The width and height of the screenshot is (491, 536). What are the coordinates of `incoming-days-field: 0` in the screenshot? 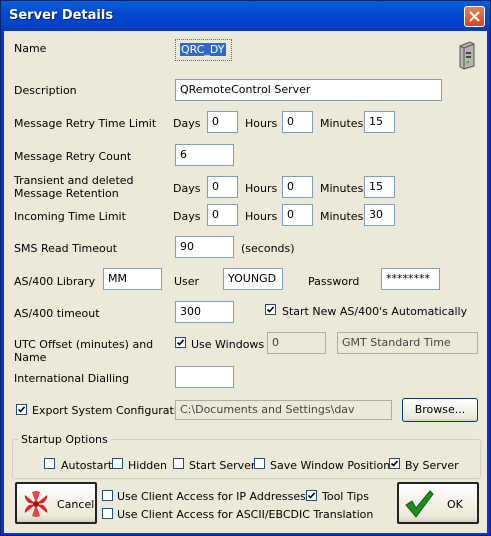 It's located at (222, 215).